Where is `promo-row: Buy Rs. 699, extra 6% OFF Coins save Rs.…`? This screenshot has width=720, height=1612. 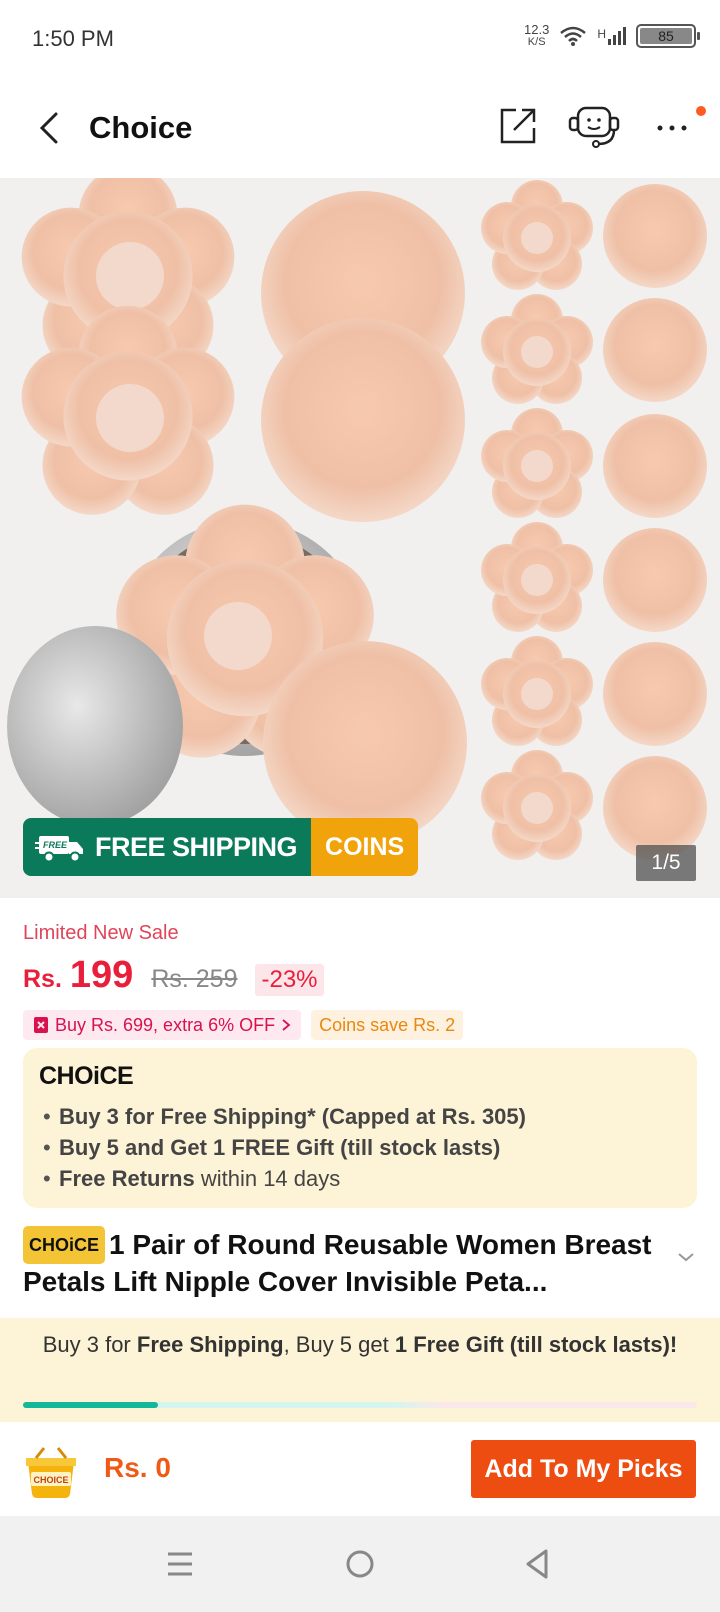 promo-row: Buy Rs. 699, extra 6% OFF Coins save Rs.… is located at coordinates (243, 1025).